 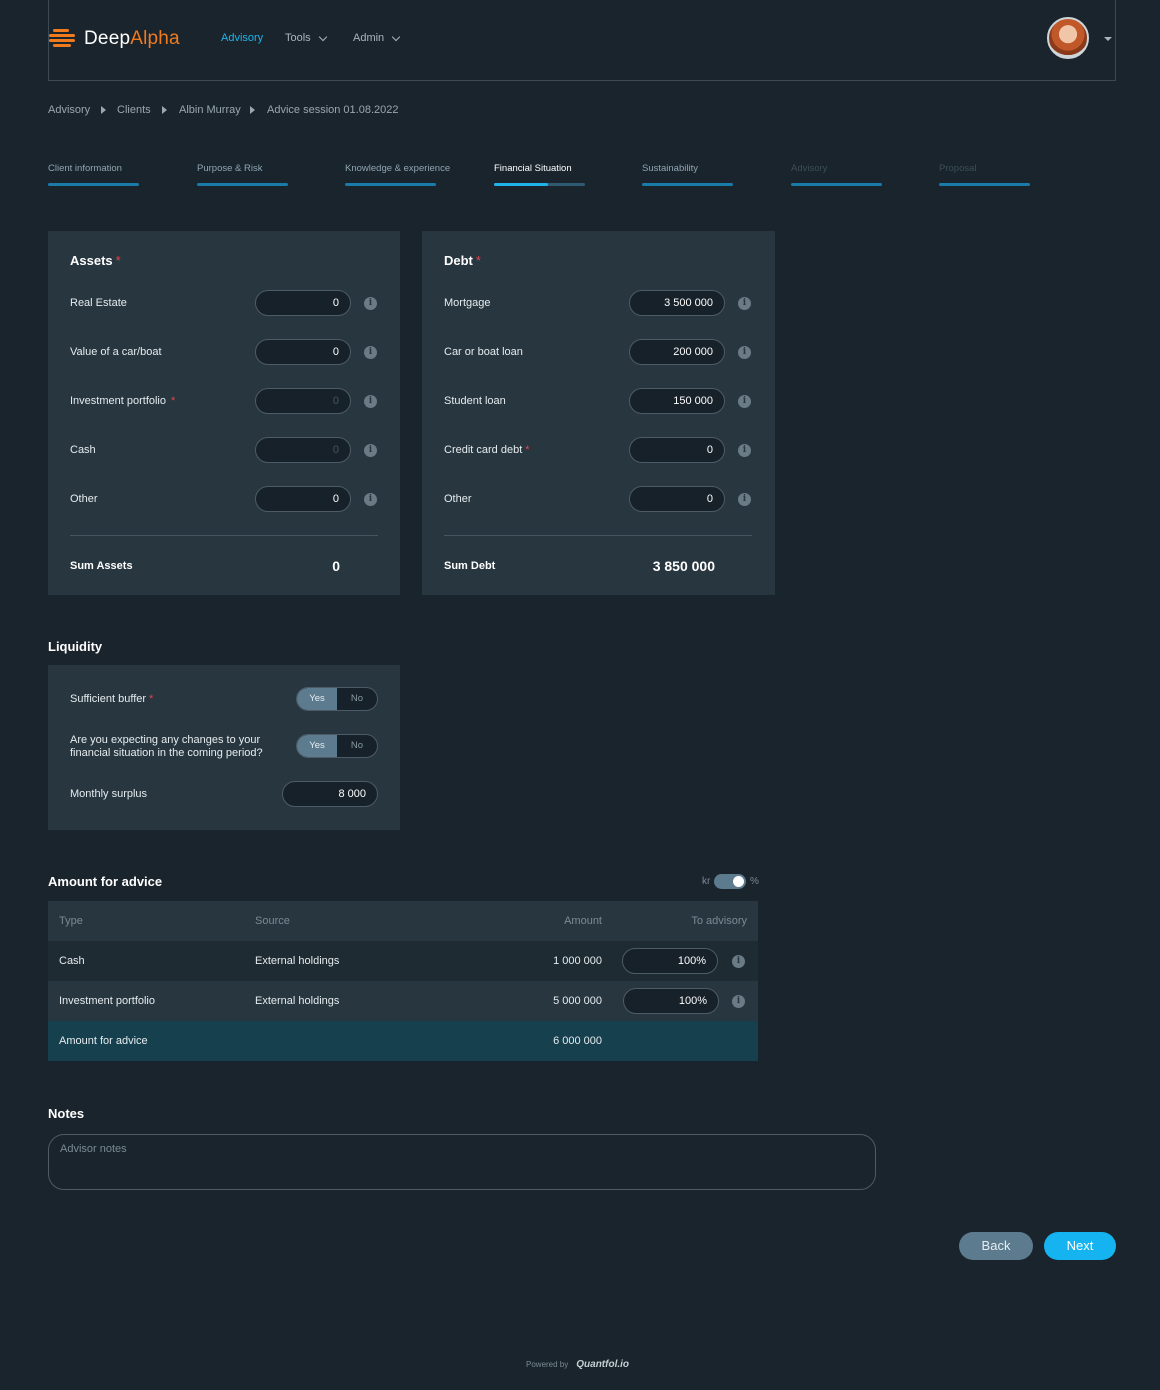 I want to click on car-boat-loan-input: 200 000, so click(x=677, y=352).